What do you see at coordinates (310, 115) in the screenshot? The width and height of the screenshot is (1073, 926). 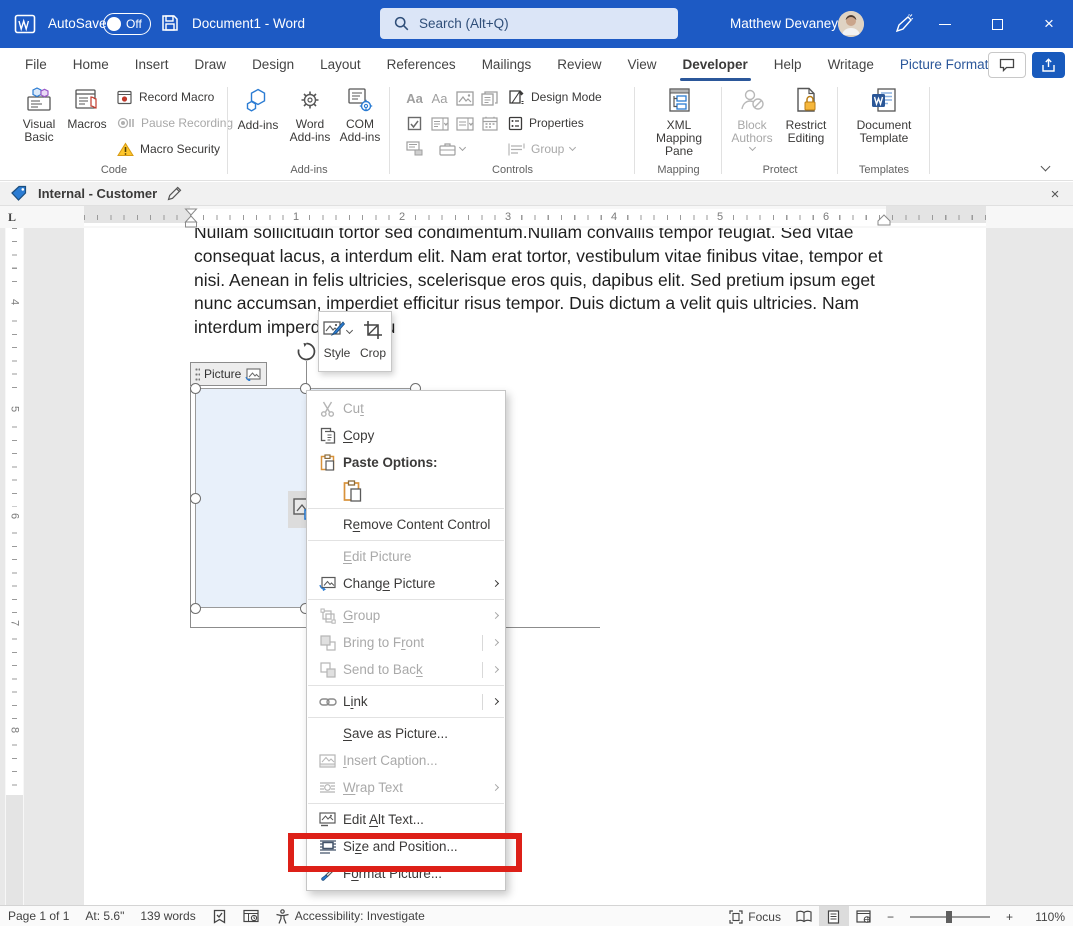 I see `word-add-ins-button: Word Add-ins` at bounding box center [310, 115].